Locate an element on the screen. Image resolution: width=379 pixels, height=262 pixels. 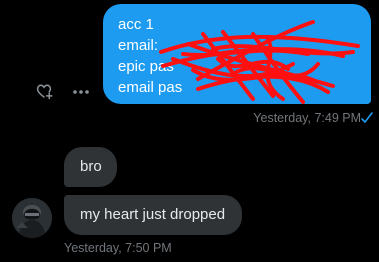
outgoing-timestamp: Yesterday, 7:49 PM is located at coordinates (307, 118).